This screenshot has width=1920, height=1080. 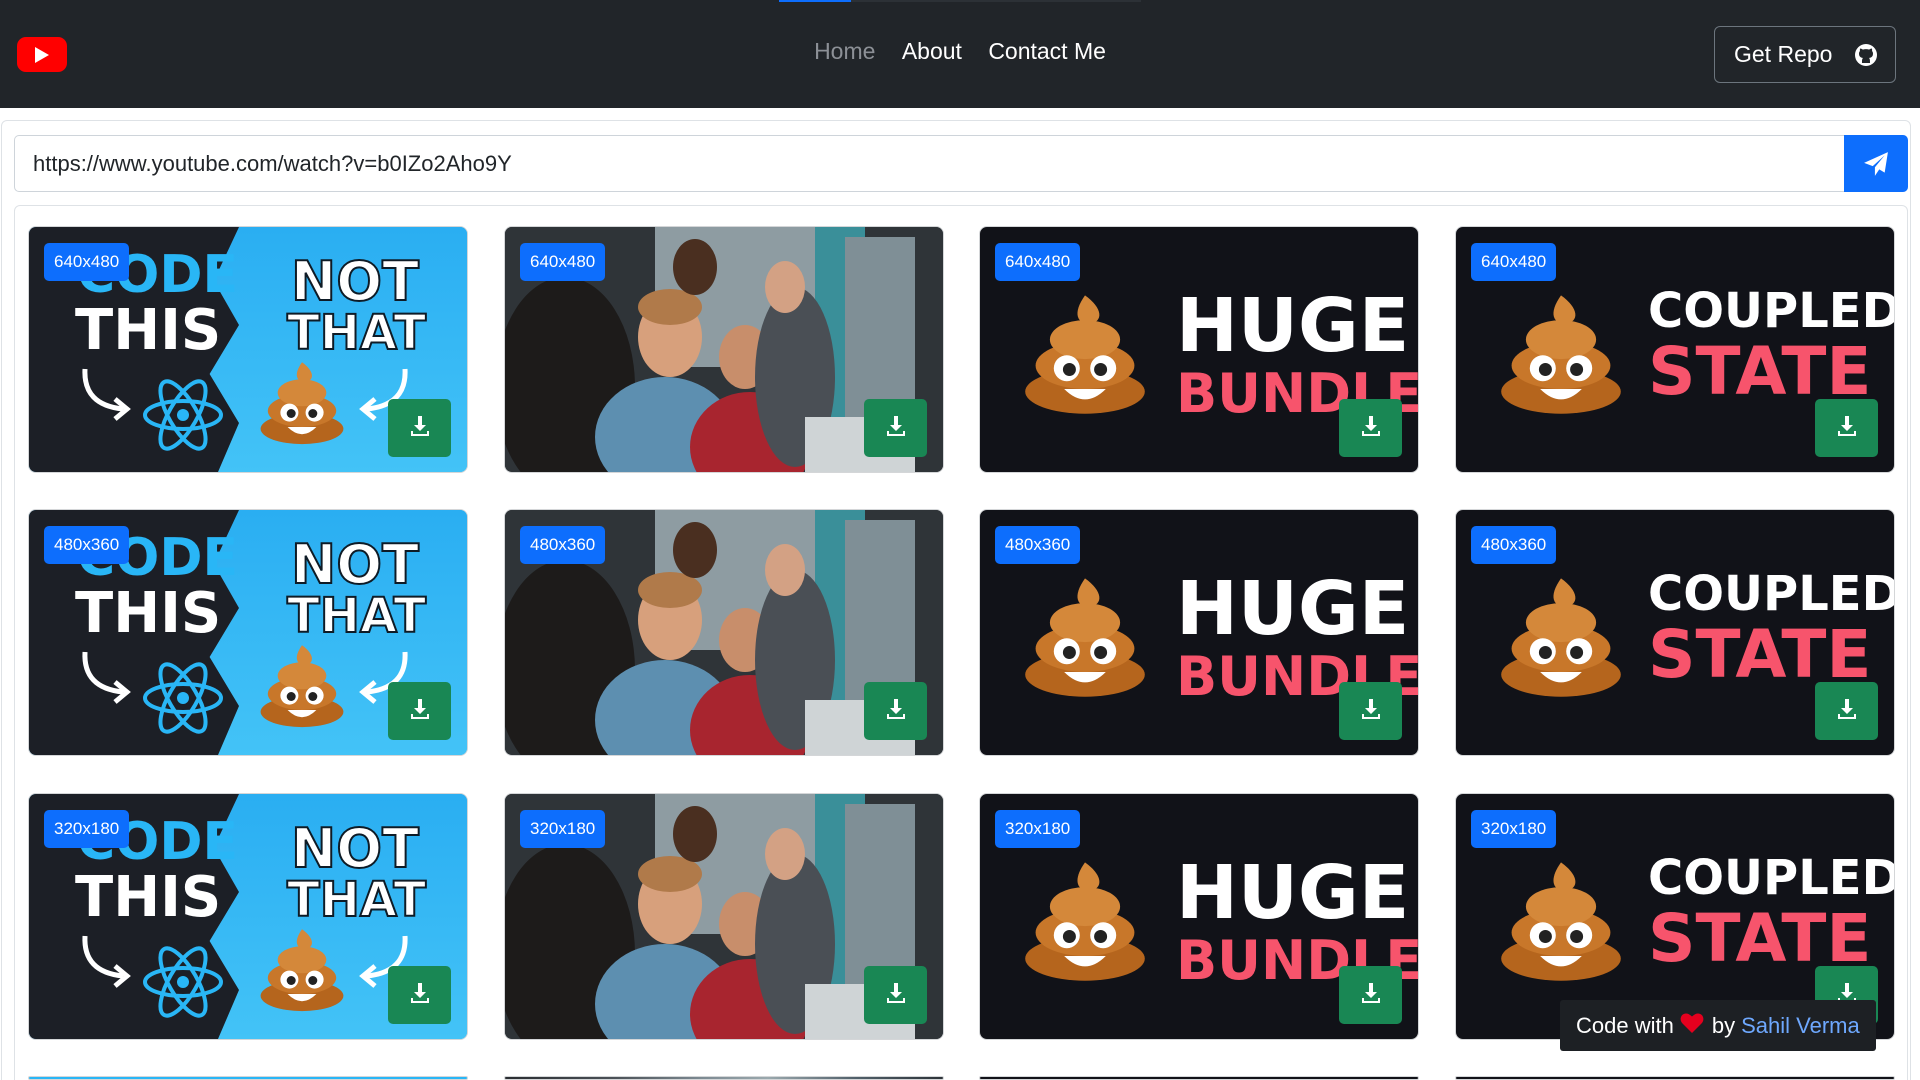 What do you see at coordinates (932, 51) in the screenshot?
I see `nav-about-link: About` at bounding box center [932, 51].